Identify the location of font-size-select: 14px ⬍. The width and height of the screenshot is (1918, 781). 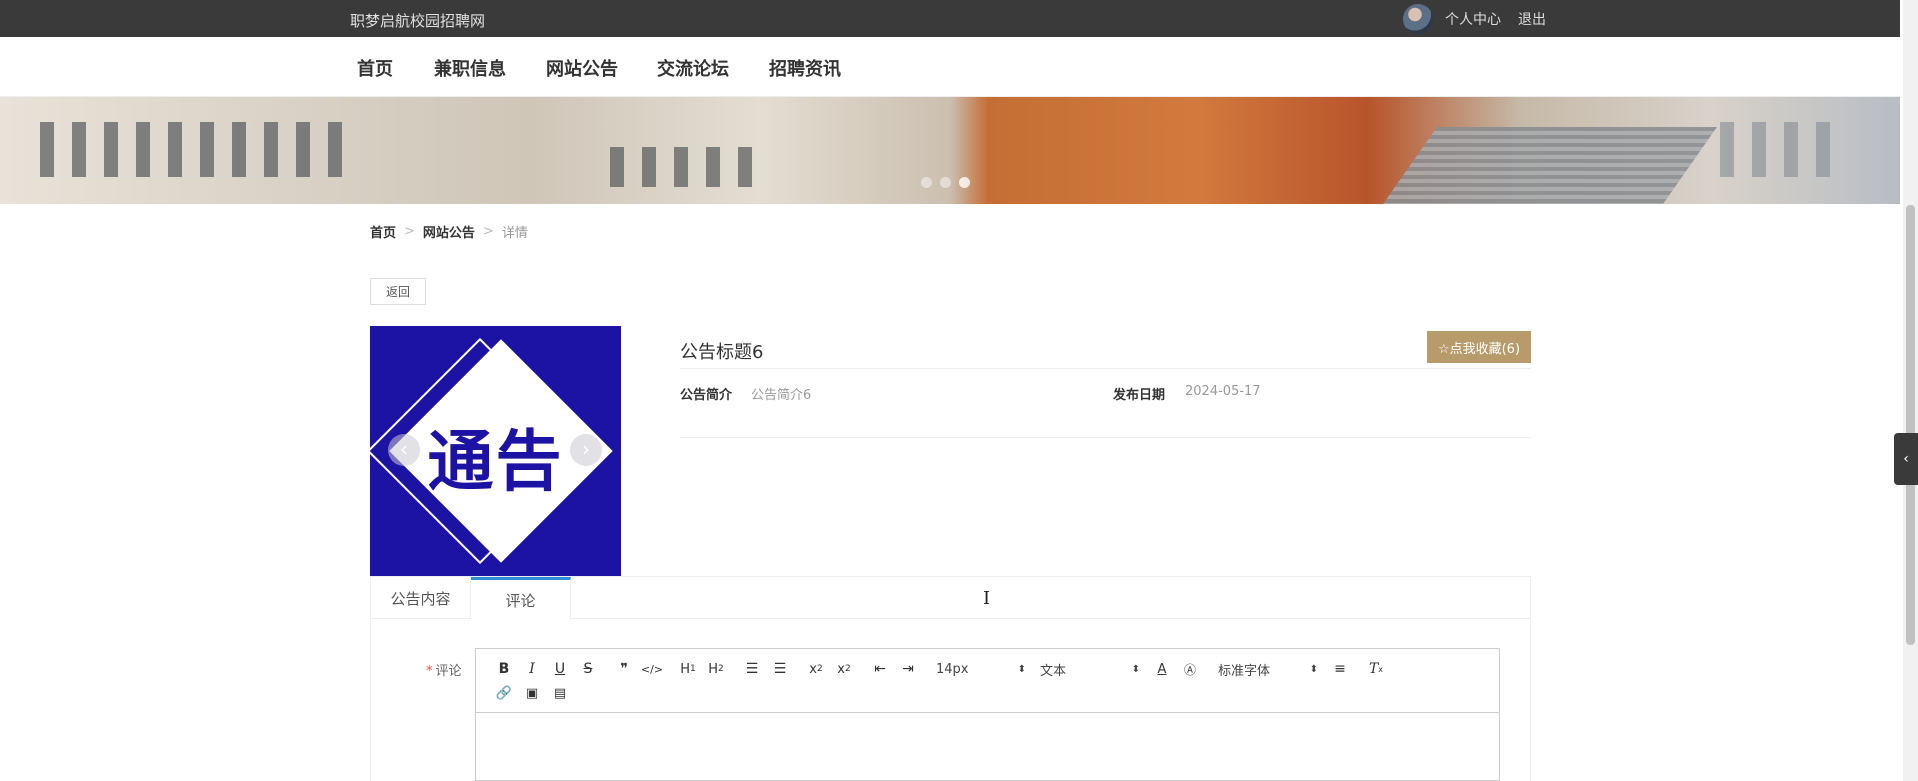
(981, 669).